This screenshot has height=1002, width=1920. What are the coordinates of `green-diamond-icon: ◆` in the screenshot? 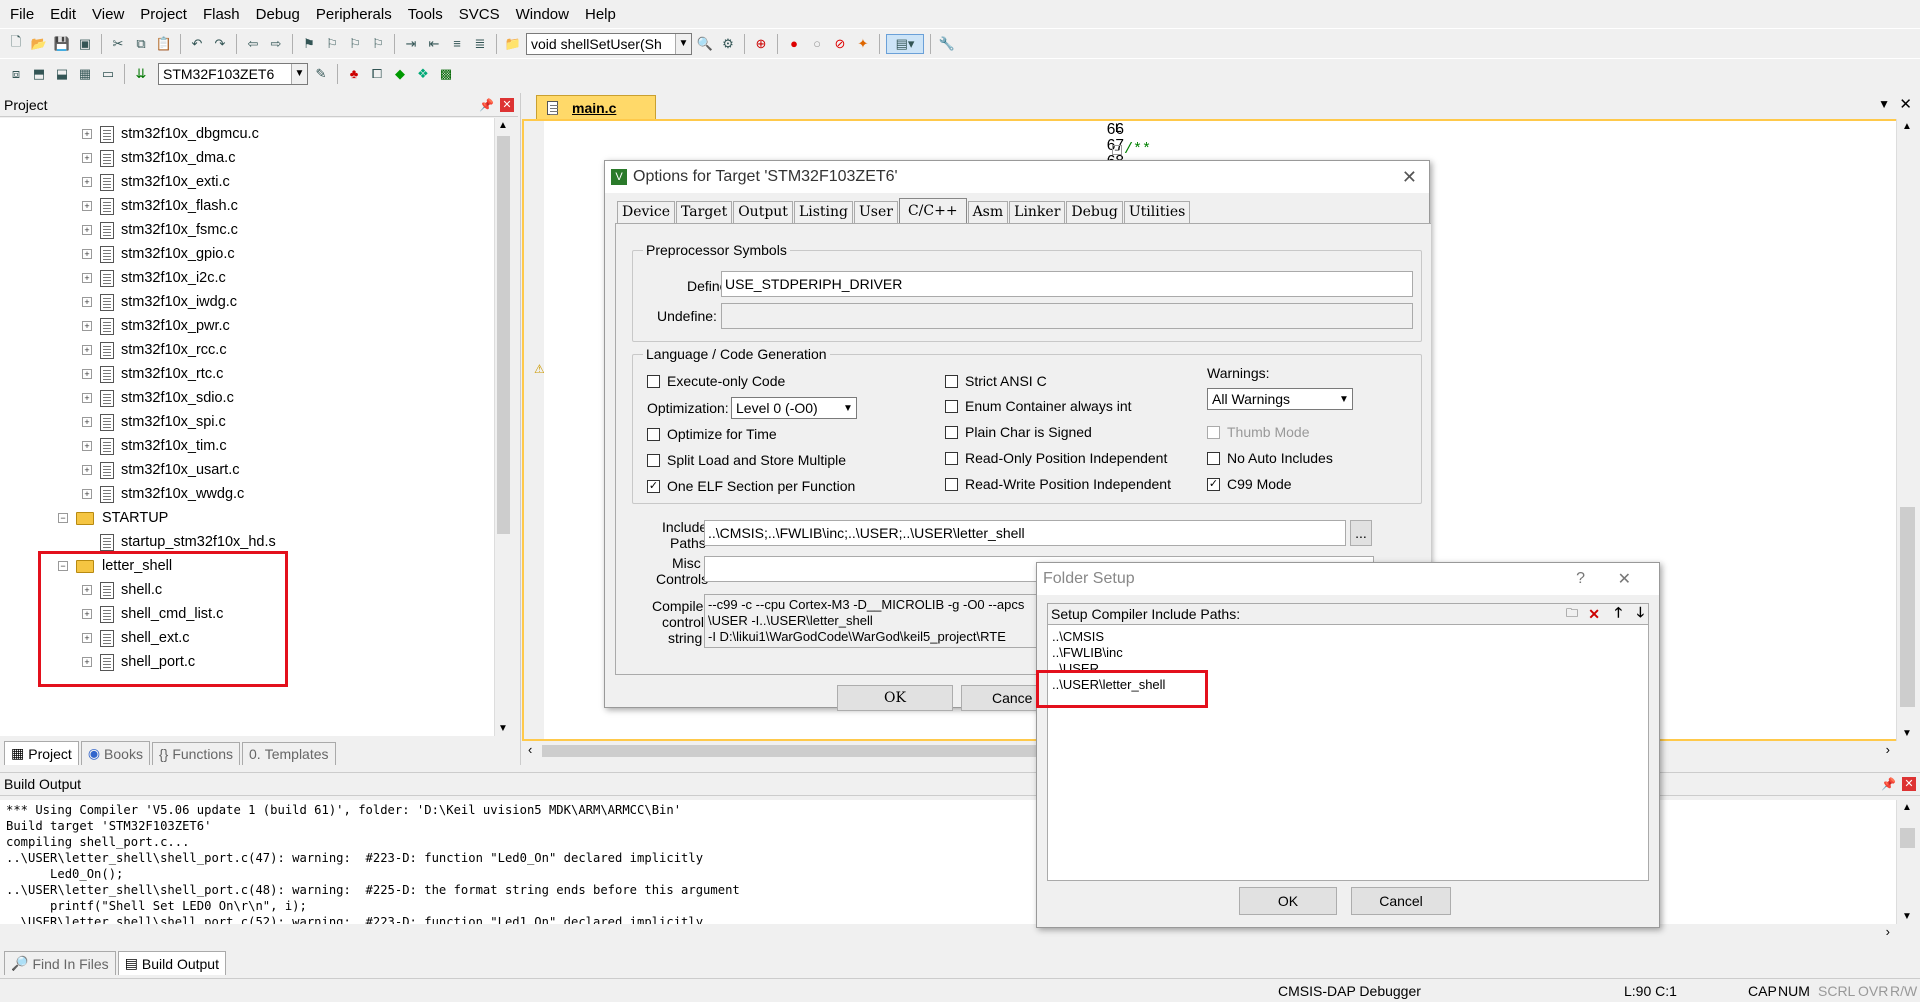 It's located at (400, 74).